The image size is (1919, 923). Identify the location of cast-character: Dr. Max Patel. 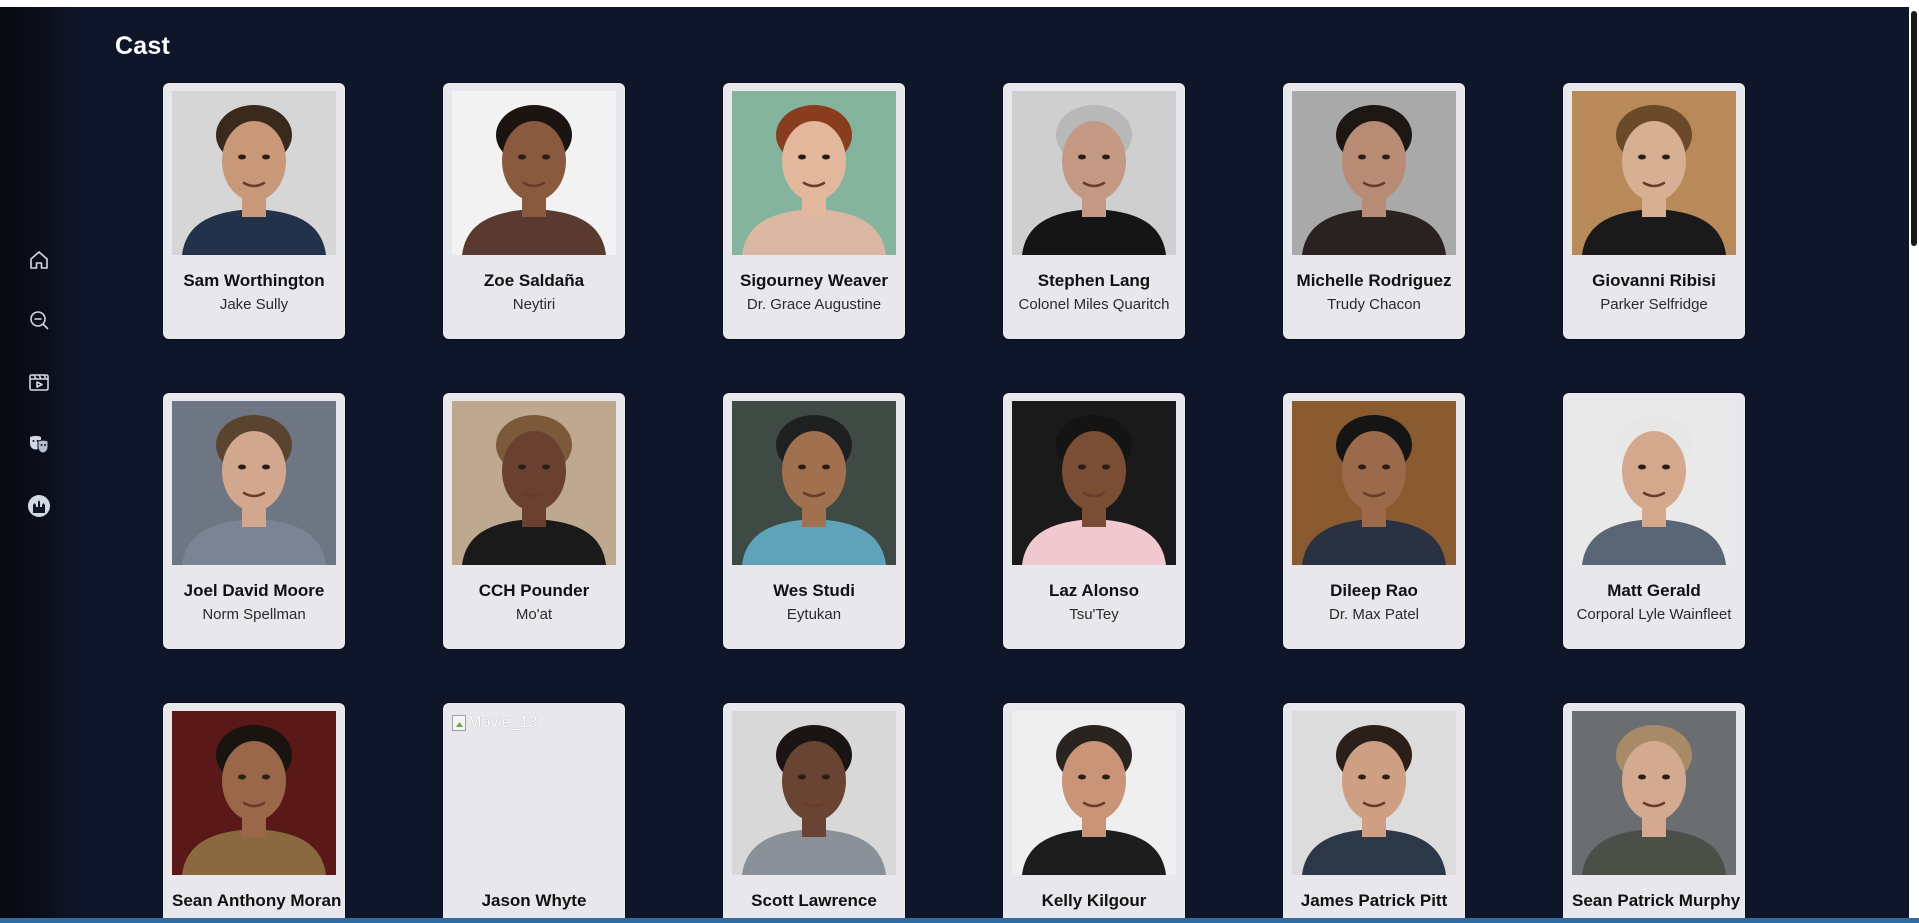
(1374, 614).